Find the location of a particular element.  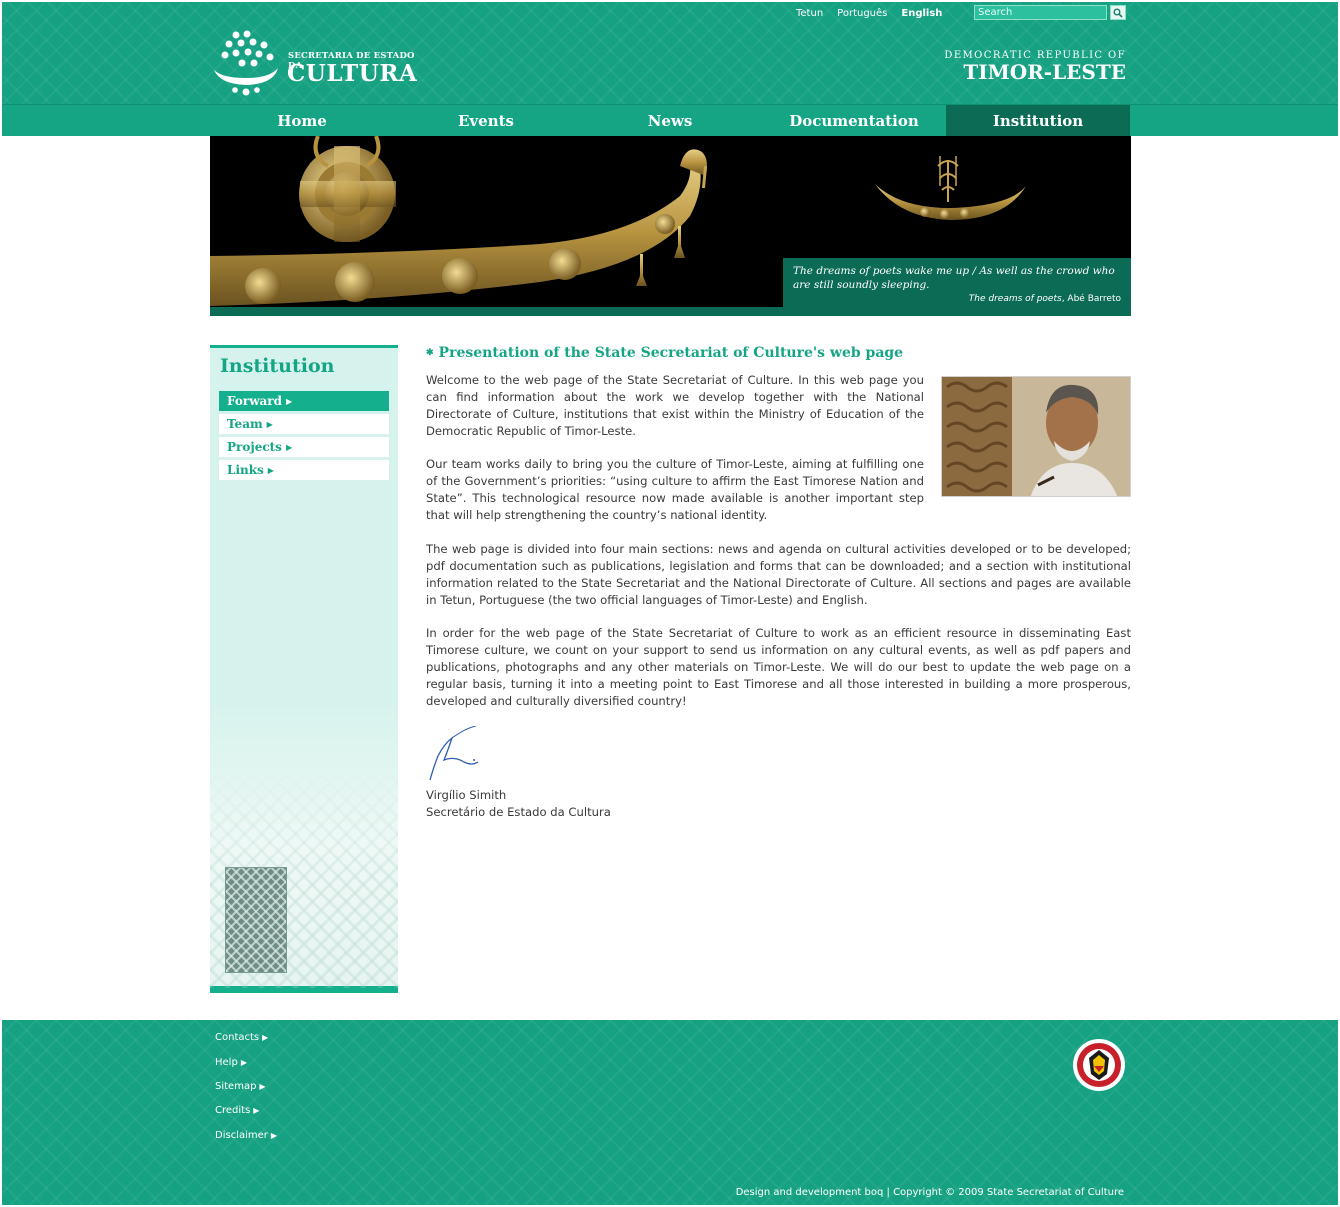

signature-role: Secretário de Estado da Cultura is located at coordinates (518, 812).